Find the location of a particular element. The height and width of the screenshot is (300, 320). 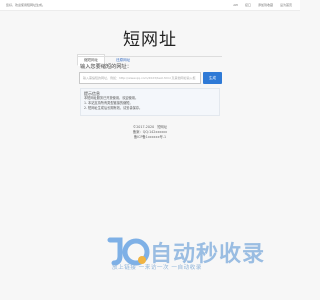

generate-button: 生成 is located at coordinates (212, 78).